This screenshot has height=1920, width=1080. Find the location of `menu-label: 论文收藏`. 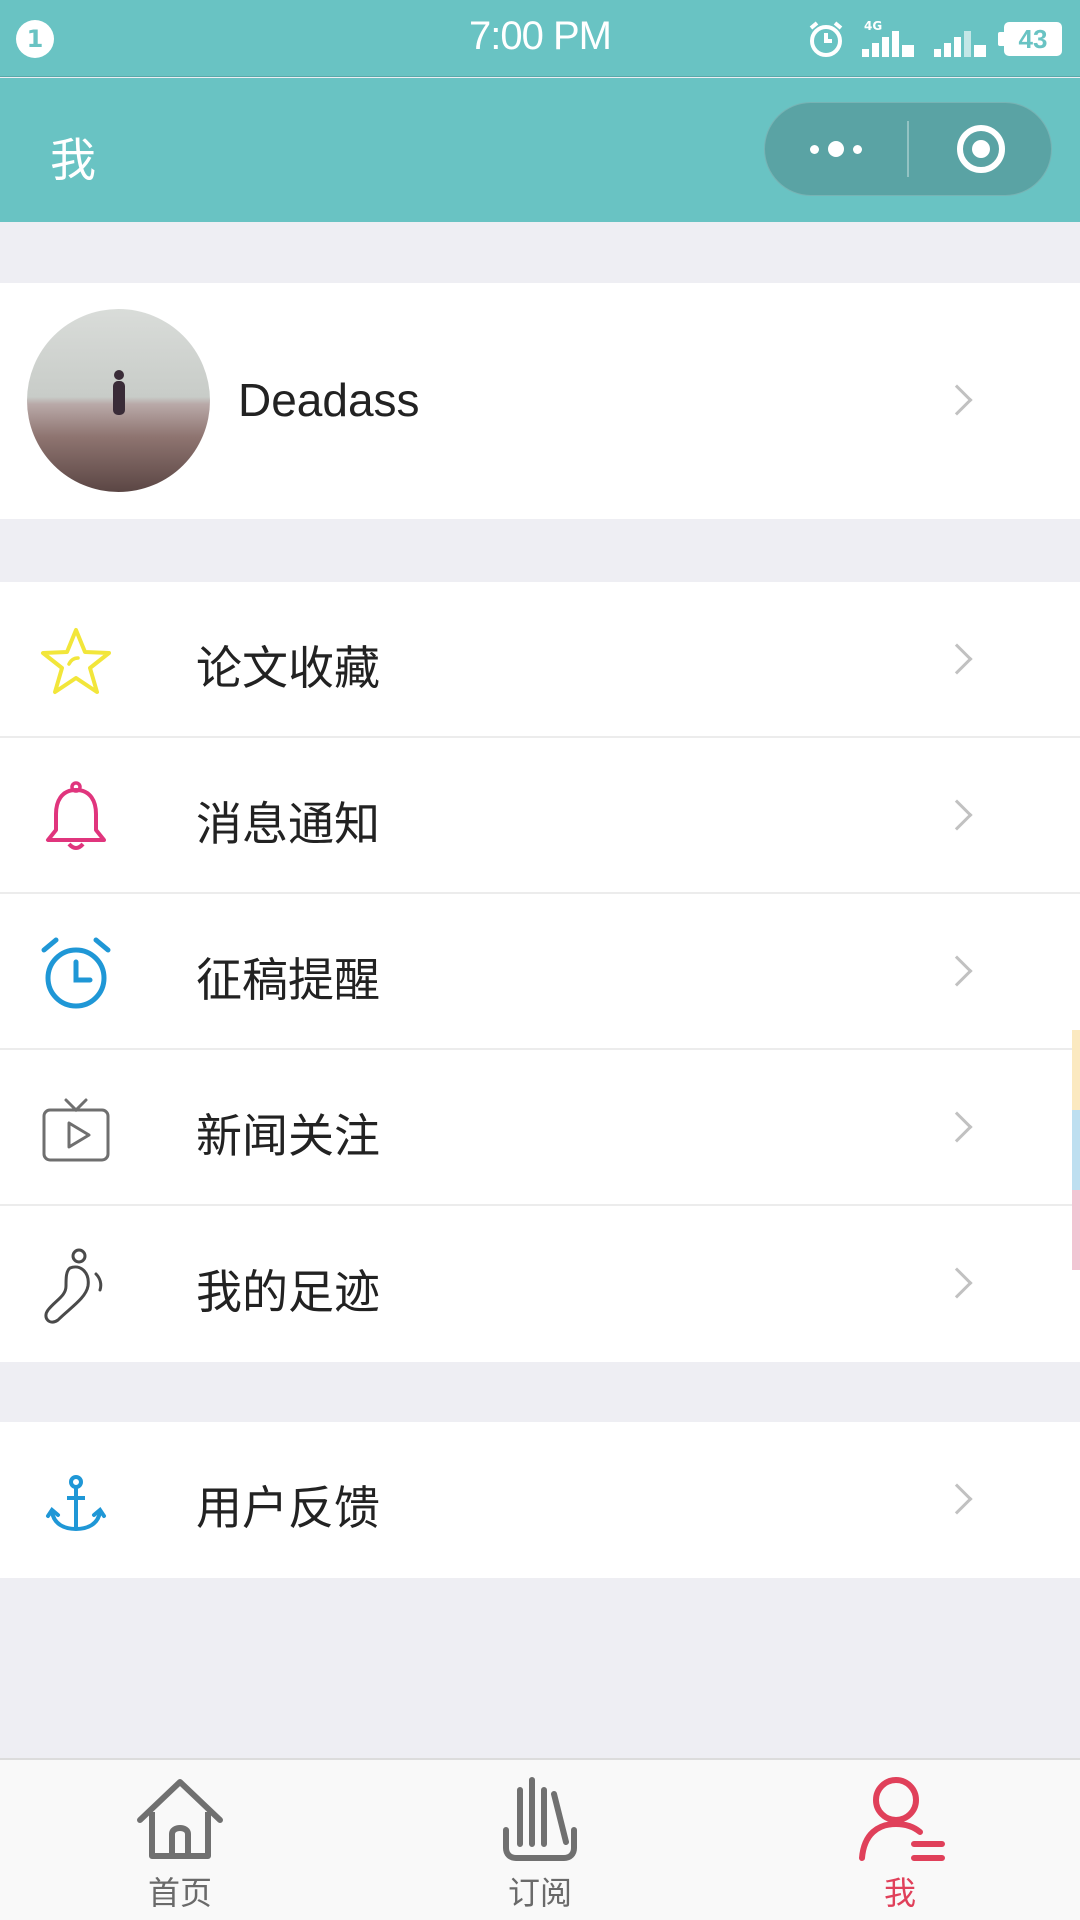

menu-label: 论文收藏 is located at coordinates (288, 668).